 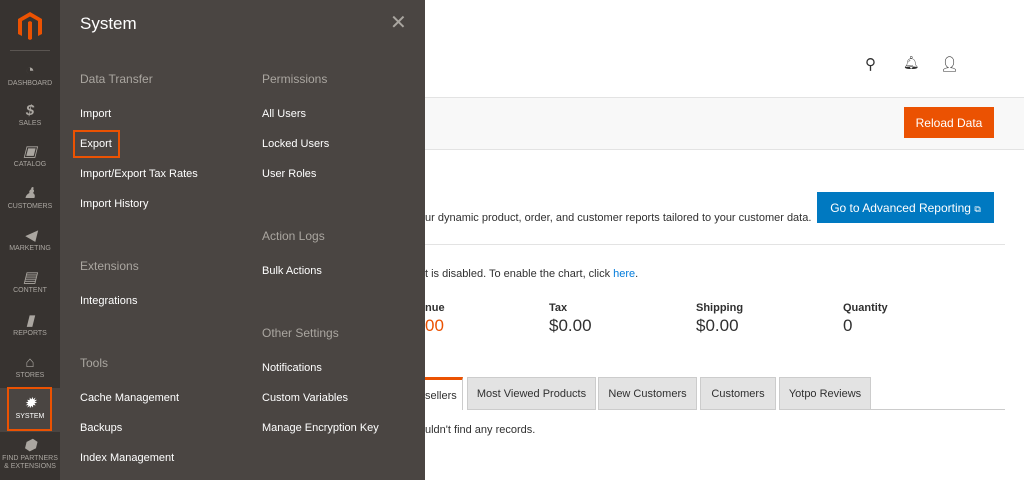 What do you see at coordinates (95, 114) in the screenshot?
I see `menu-import: Import` at bounding box center [95, 114].